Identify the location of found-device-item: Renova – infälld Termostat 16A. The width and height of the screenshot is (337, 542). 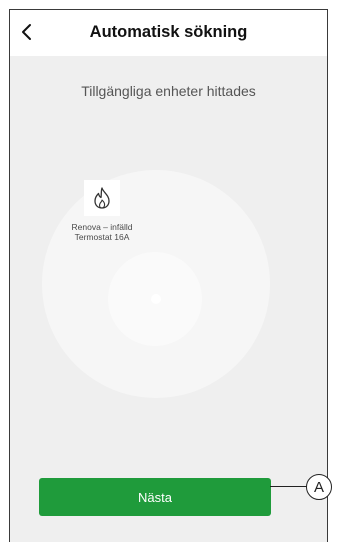
(102, 211).